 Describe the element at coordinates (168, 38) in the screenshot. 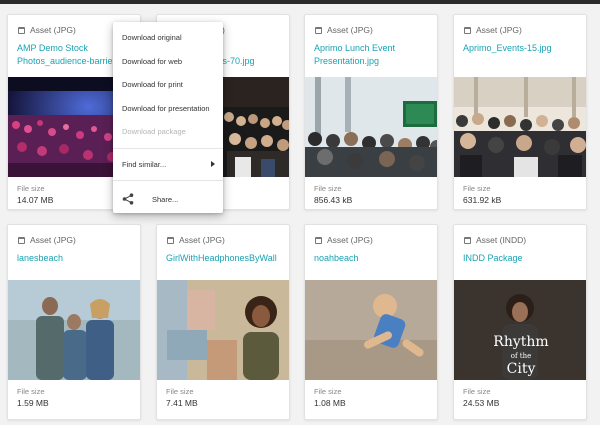

I see `menu-item-download-original: Download original` at that location.